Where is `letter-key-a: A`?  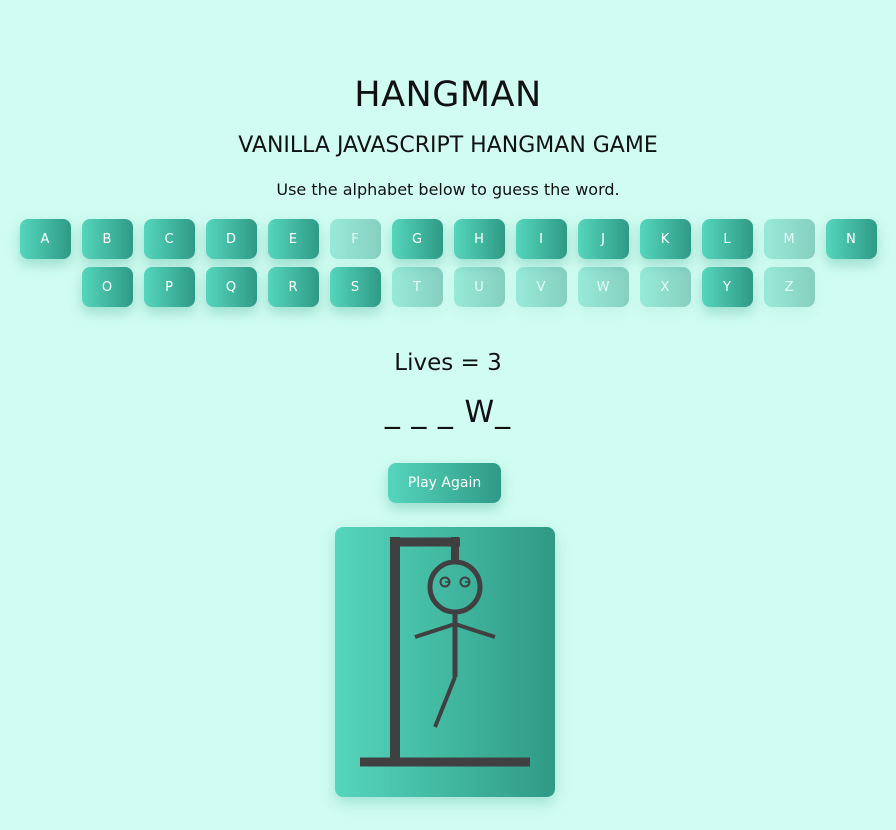
letter-key-a: A is located at coordinates (45, 239).